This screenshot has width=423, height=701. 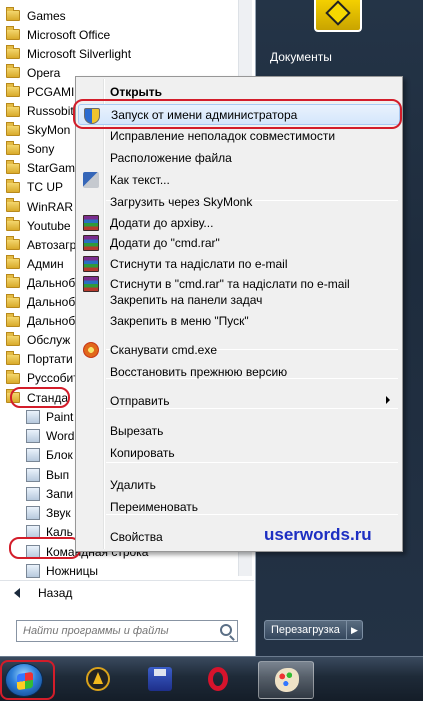 I want to click on disk-icon, so click(x=160, y=679).